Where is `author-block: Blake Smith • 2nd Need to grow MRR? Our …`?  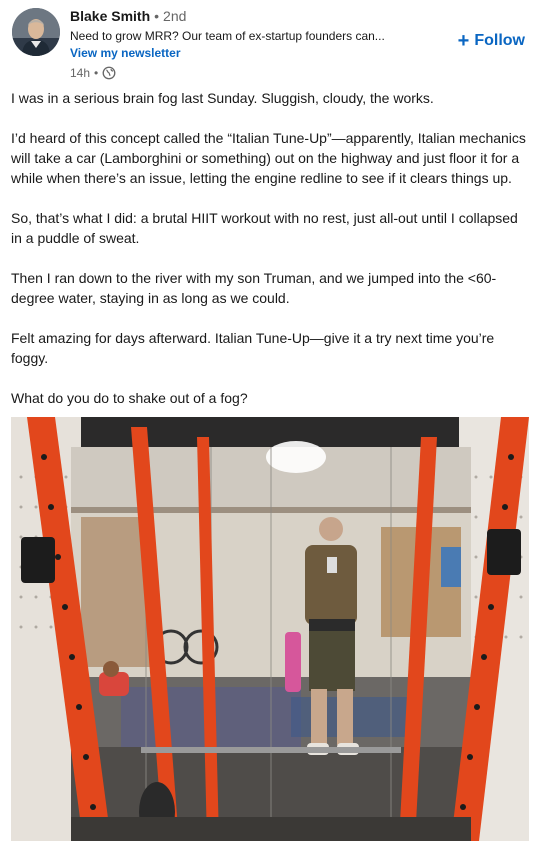
author-block: Blake Smith • 2nd Need to grow MRR? Our … is located at coordinates (235, 45).